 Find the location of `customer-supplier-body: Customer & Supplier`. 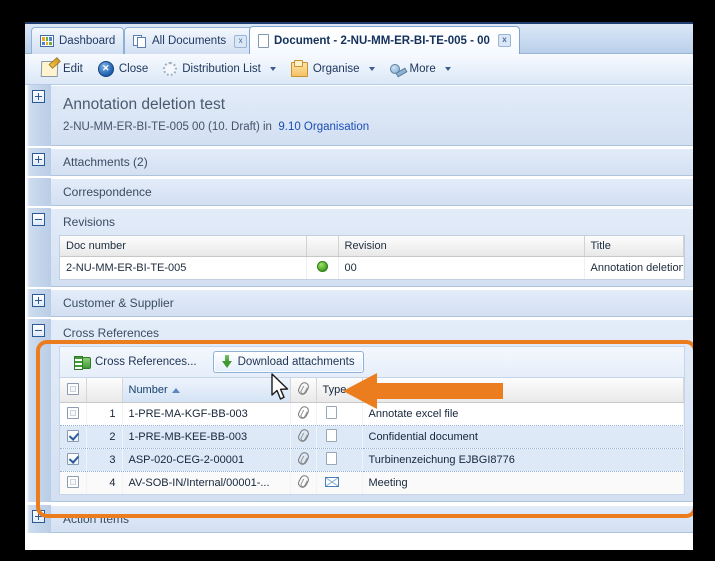

customer-supplier-body: Customer & Supplier is located at coordinates (372, 303).